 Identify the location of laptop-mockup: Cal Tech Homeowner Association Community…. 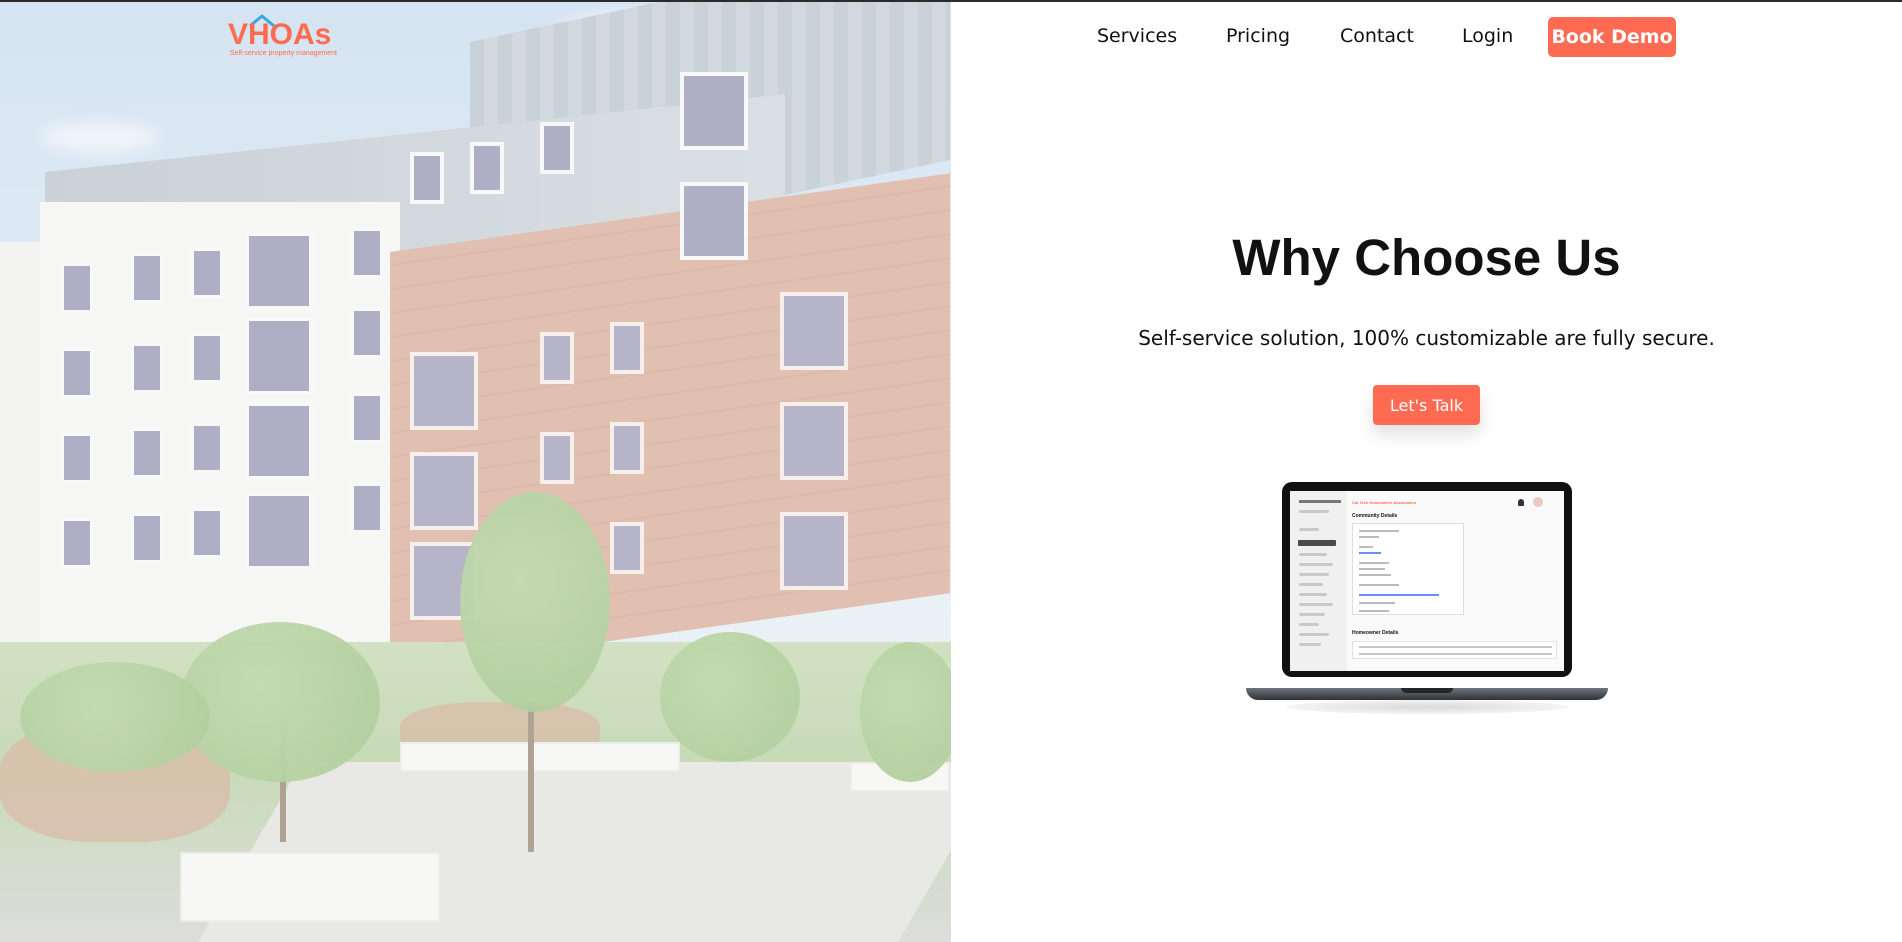
(1427, 598).